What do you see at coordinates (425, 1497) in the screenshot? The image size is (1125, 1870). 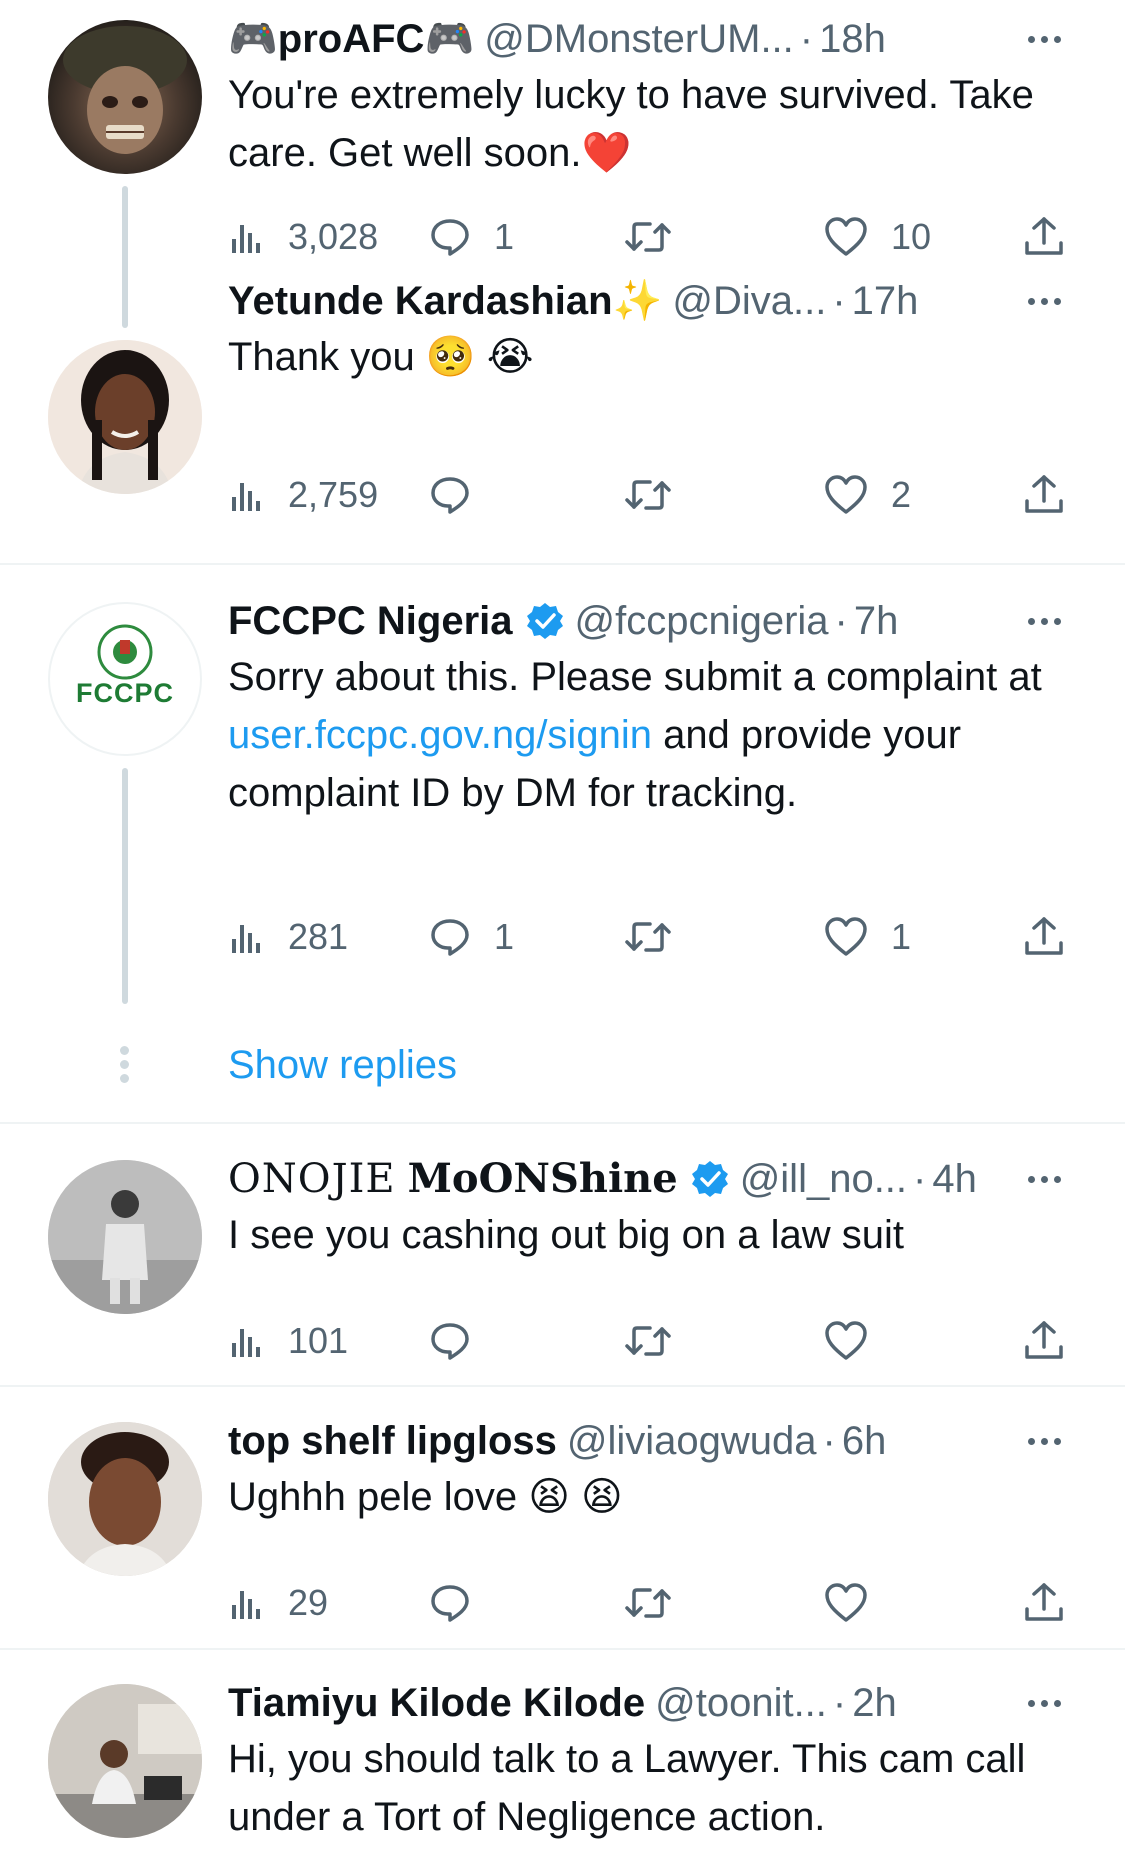 I see `tweet-text: Ughhh pele love 😫 😫` at bounding box center [425, 1497].